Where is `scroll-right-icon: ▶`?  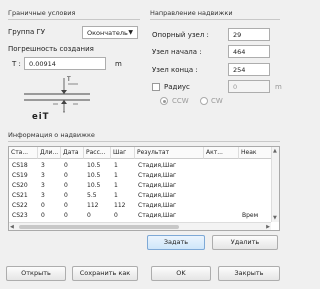 scroll-right-icon: ▶ is located at coordinates (268, 227).